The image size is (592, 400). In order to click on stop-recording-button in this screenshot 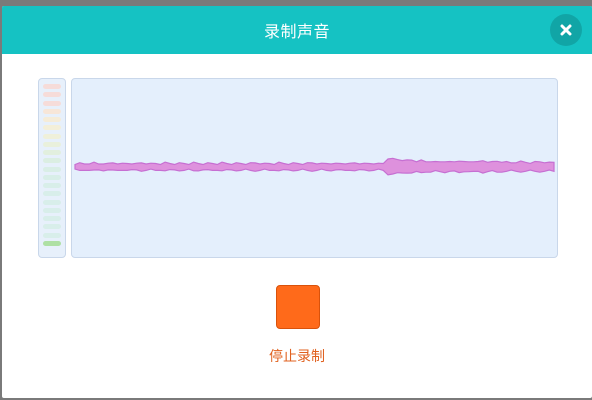, I will do `click(298, 307)`.